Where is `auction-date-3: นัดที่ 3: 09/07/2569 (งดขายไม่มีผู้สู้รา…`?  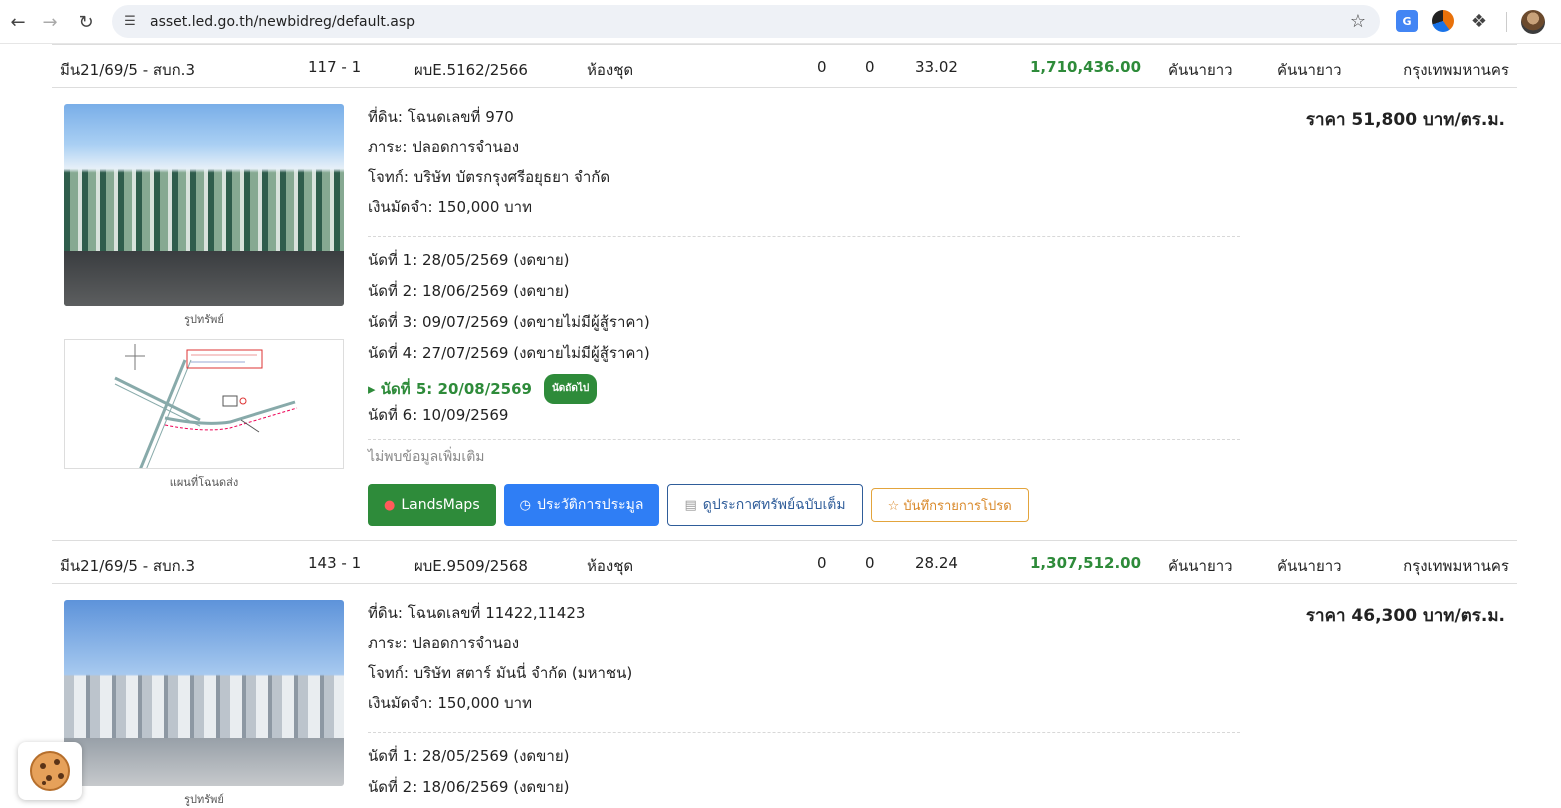
auction-date-3: นัดที่ 3: 09/07/2569 (งดขายไม่มีผู้สู้รา… is located at coordinates (509, 322).